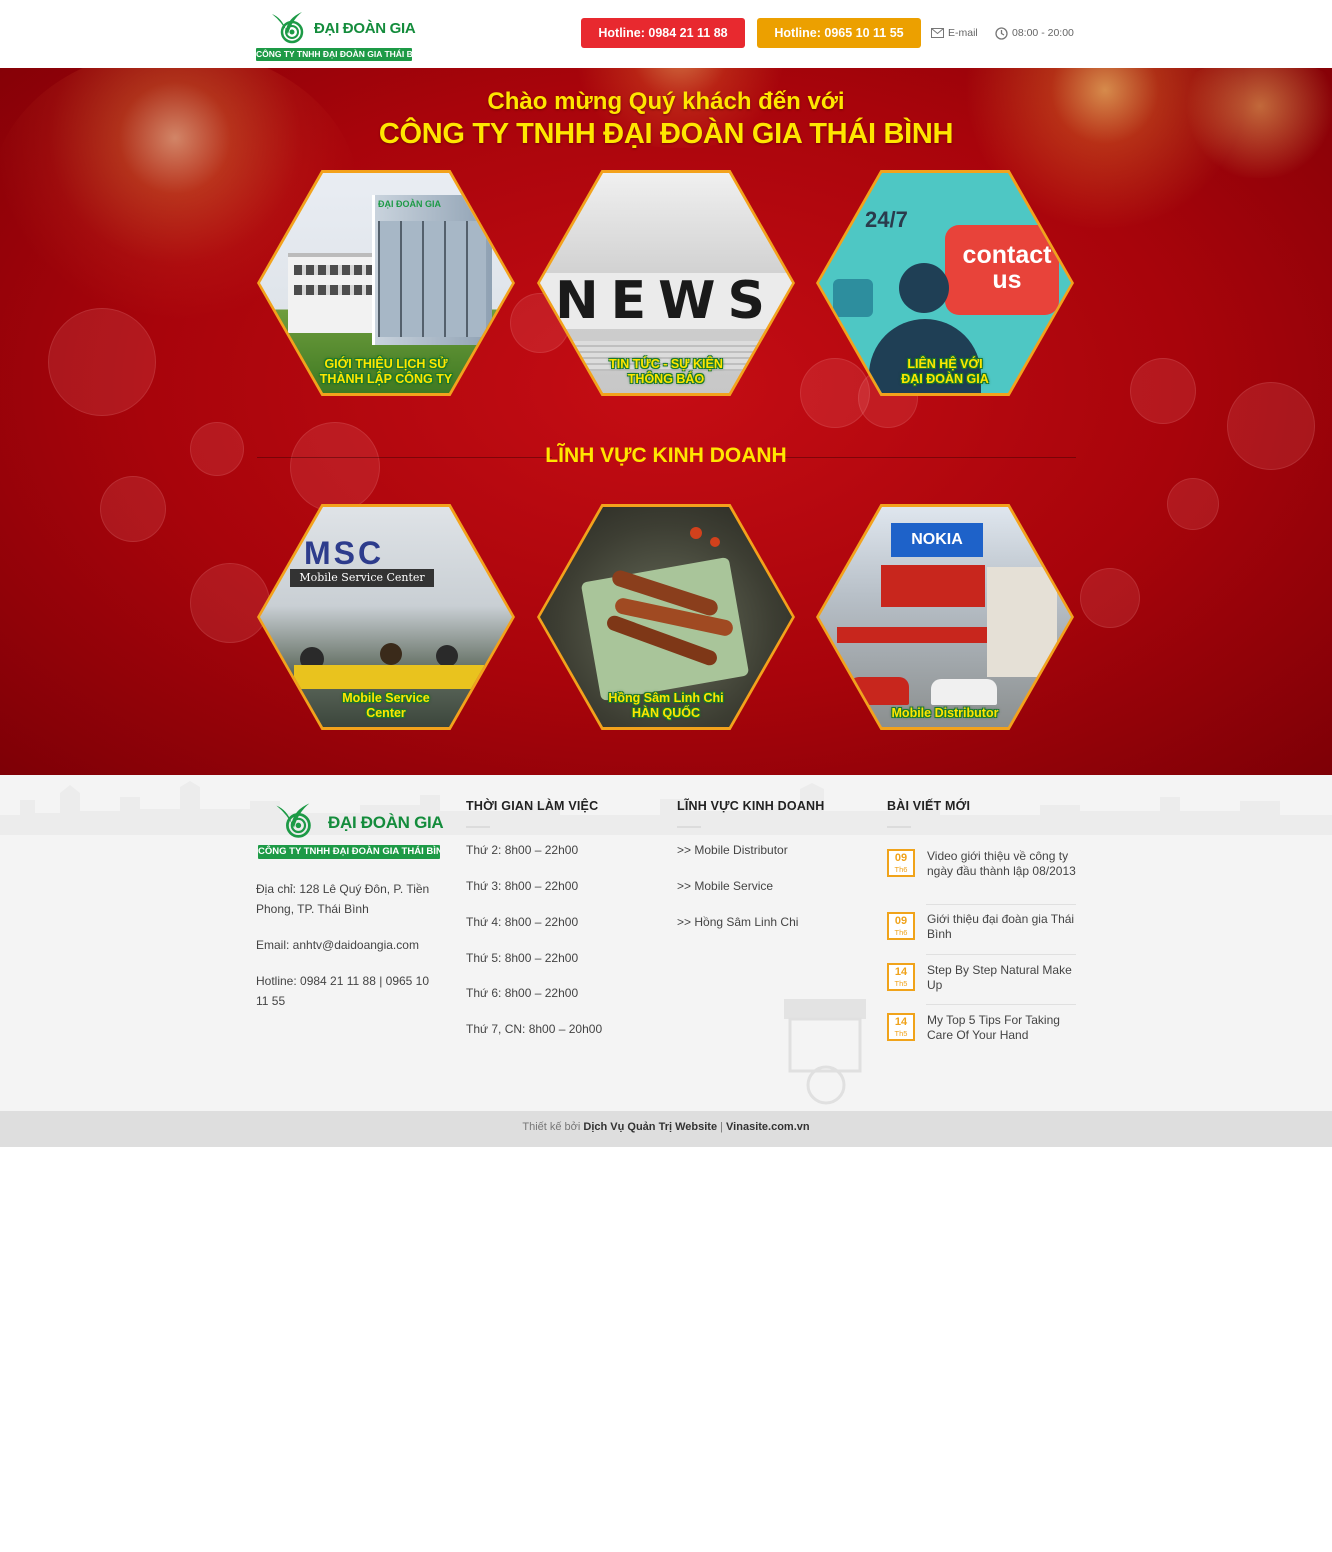 This screenshot has width=1332, height=1552. Describe the element at coordinates (532, 806) in the screenshot. I see `hours-title: THỜI GIAN LÀM VIỆC` at that location.